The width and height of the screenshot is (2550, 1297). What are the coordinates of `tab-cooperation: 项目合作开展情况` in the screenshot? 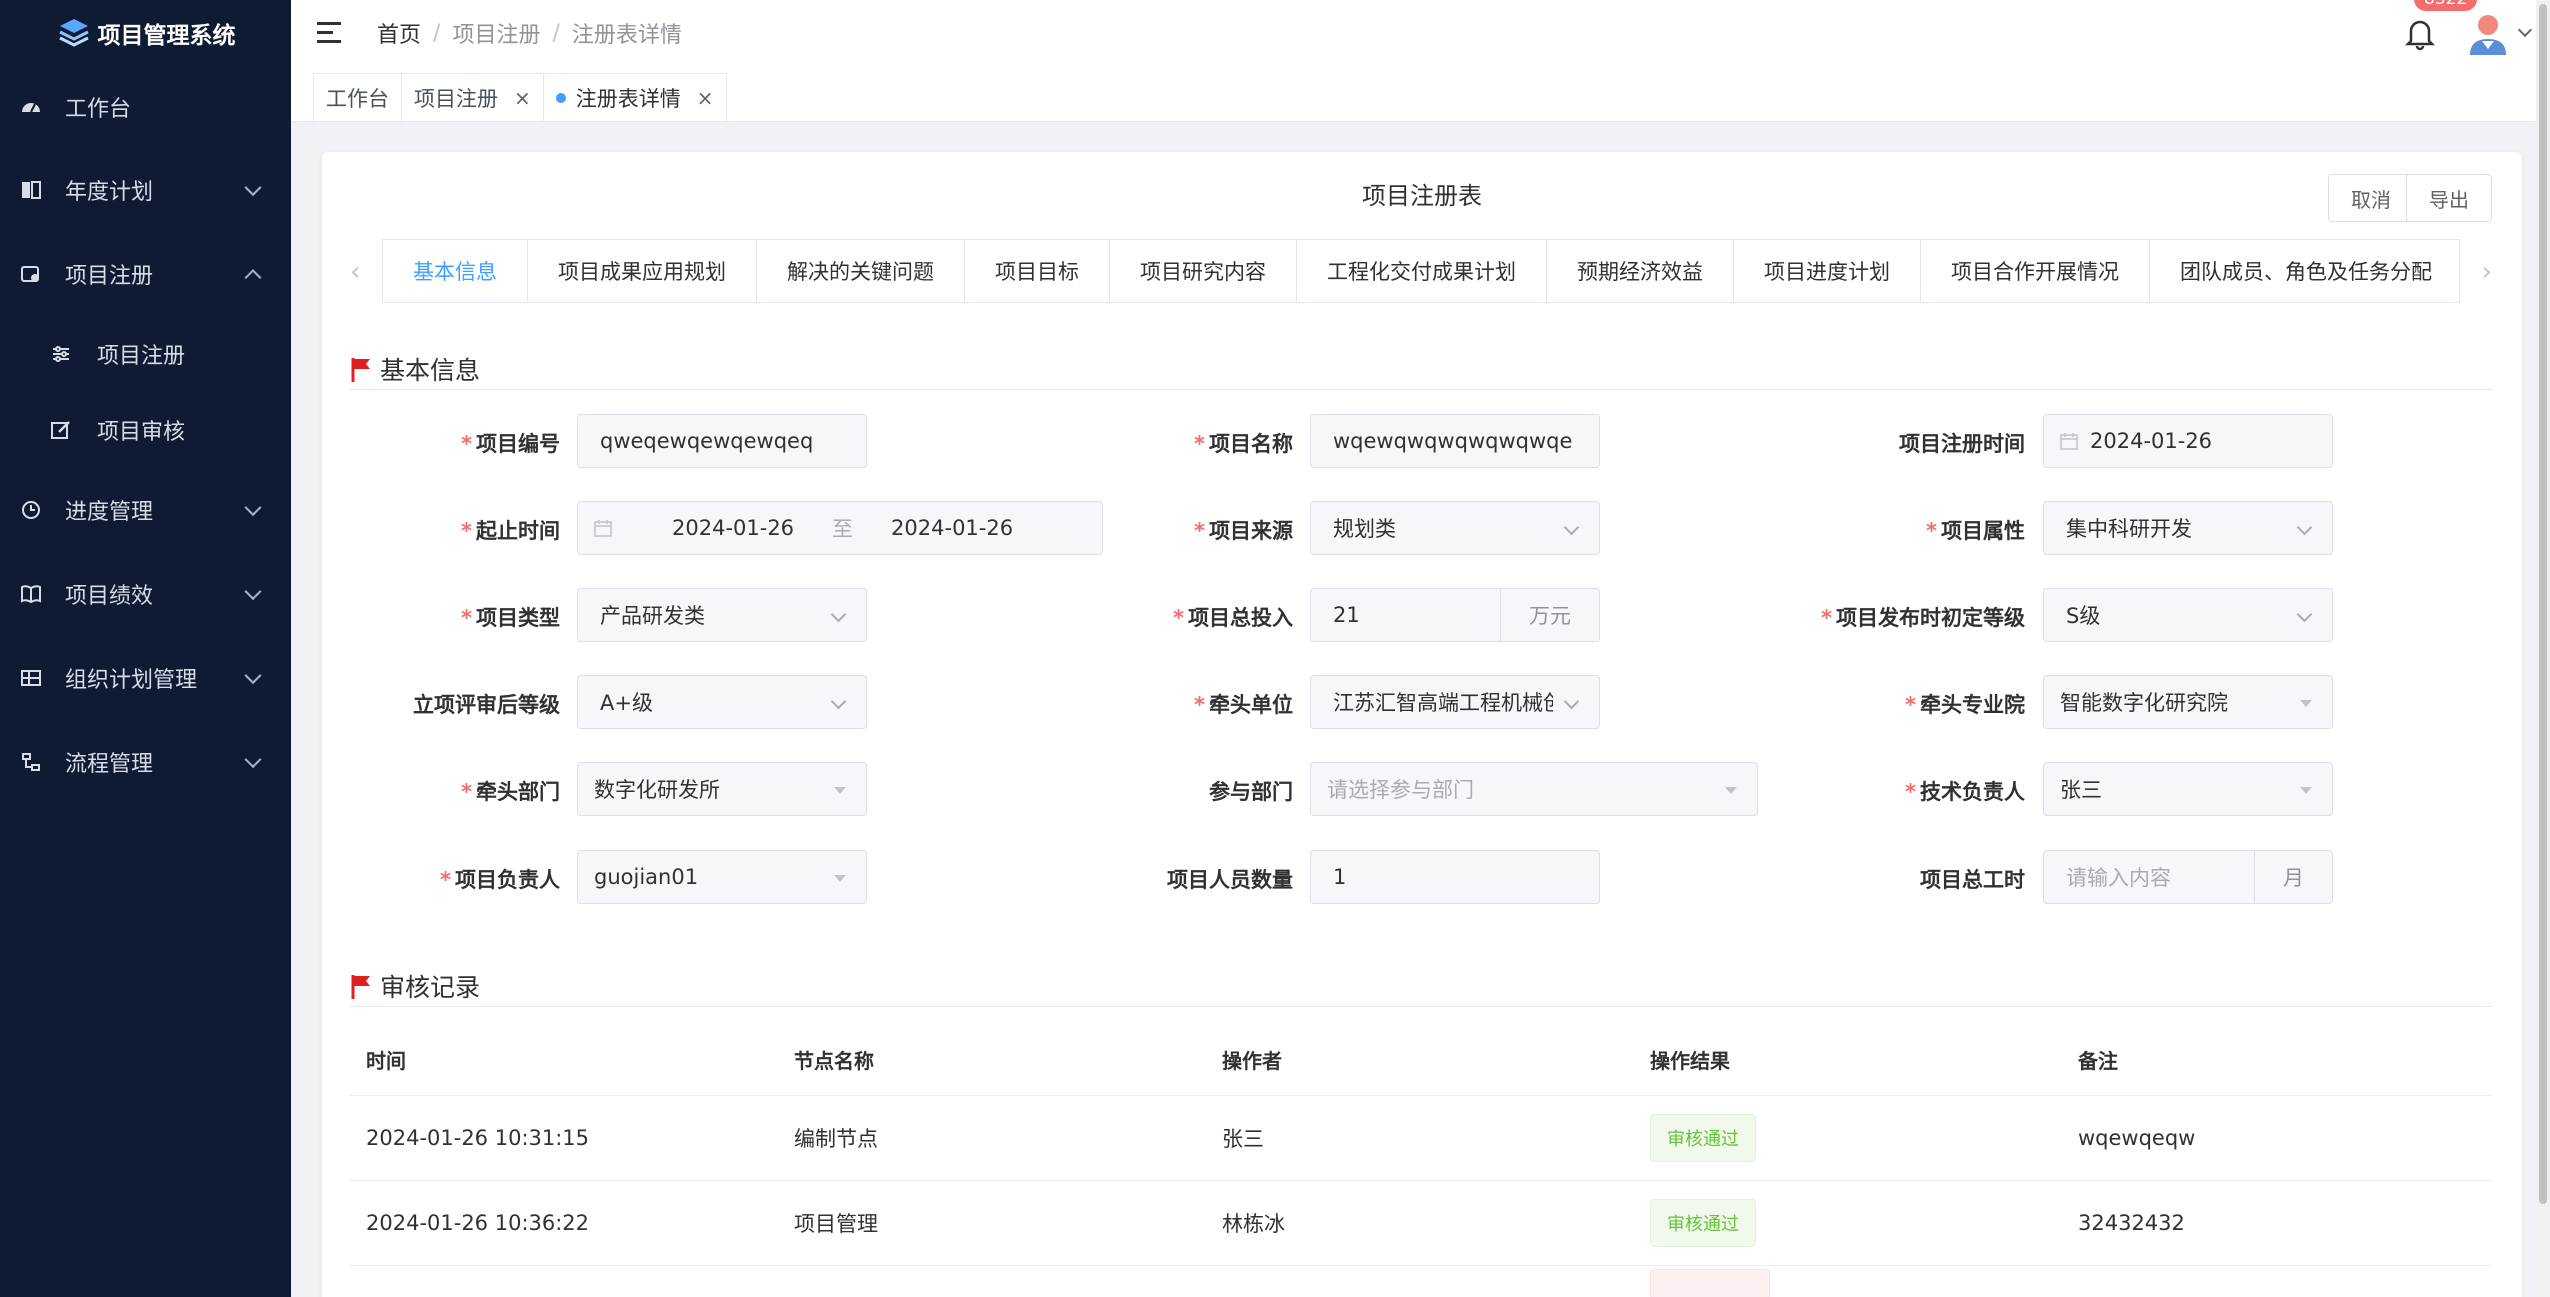 It's located at (2035, 271).